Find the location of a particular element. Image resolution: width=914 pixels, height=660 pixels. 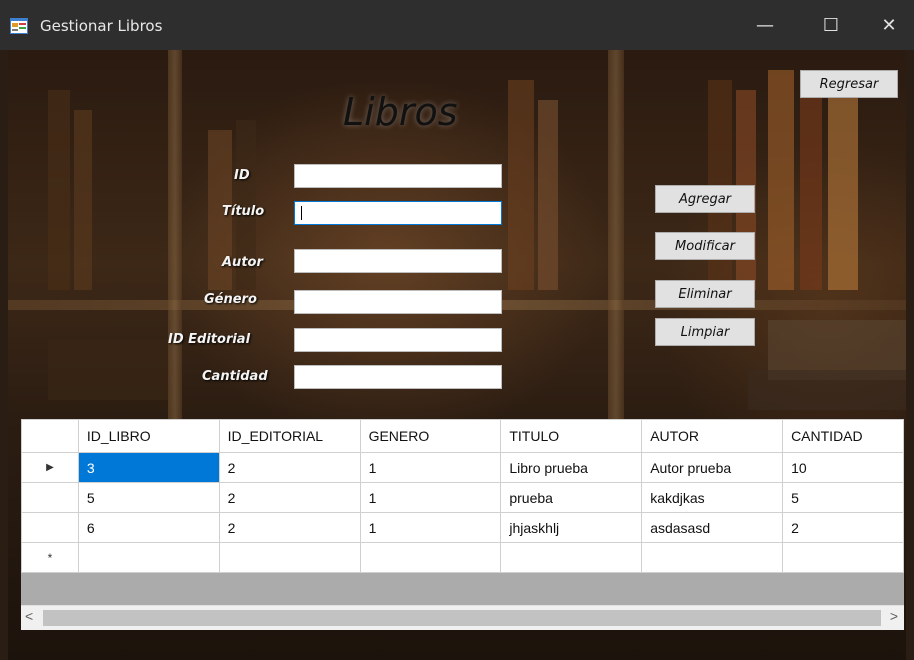

label-autor: Autor is located at coordinates (242, 262).